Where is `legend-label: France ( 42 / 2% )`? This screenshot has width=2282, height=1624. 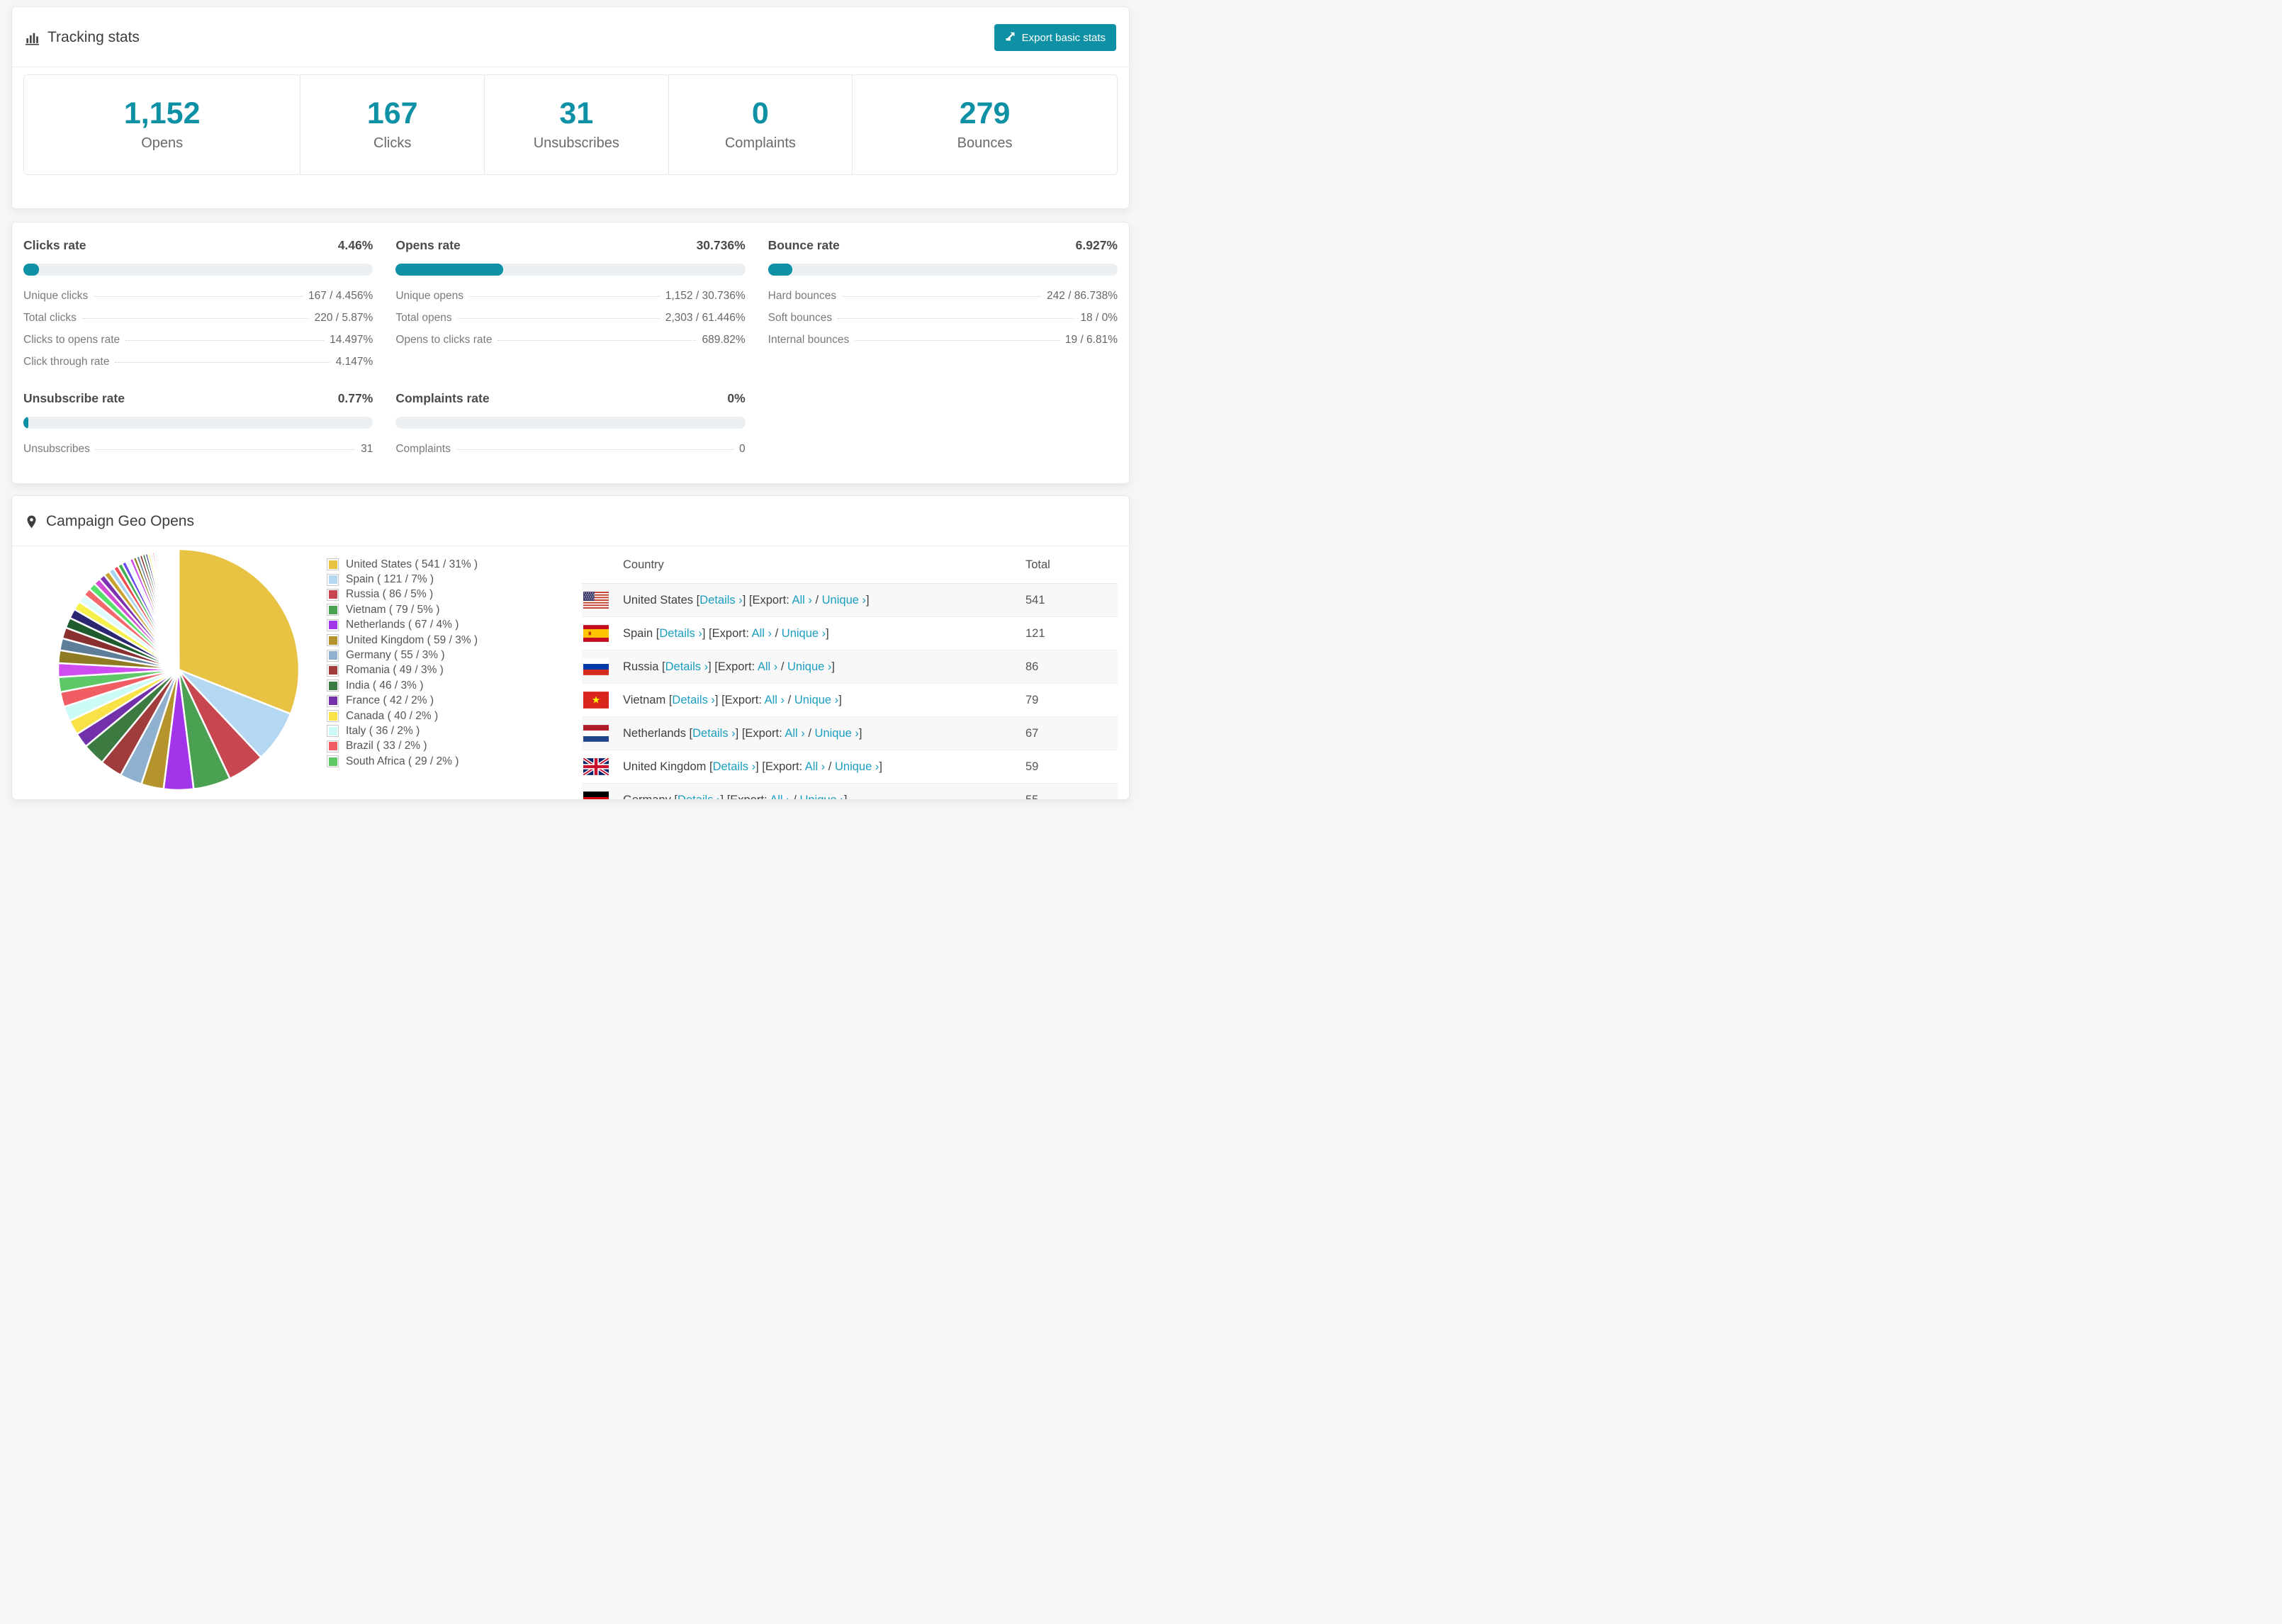 legend-label: France ( 42 / 2% ) is located at coordinates (390, 701).